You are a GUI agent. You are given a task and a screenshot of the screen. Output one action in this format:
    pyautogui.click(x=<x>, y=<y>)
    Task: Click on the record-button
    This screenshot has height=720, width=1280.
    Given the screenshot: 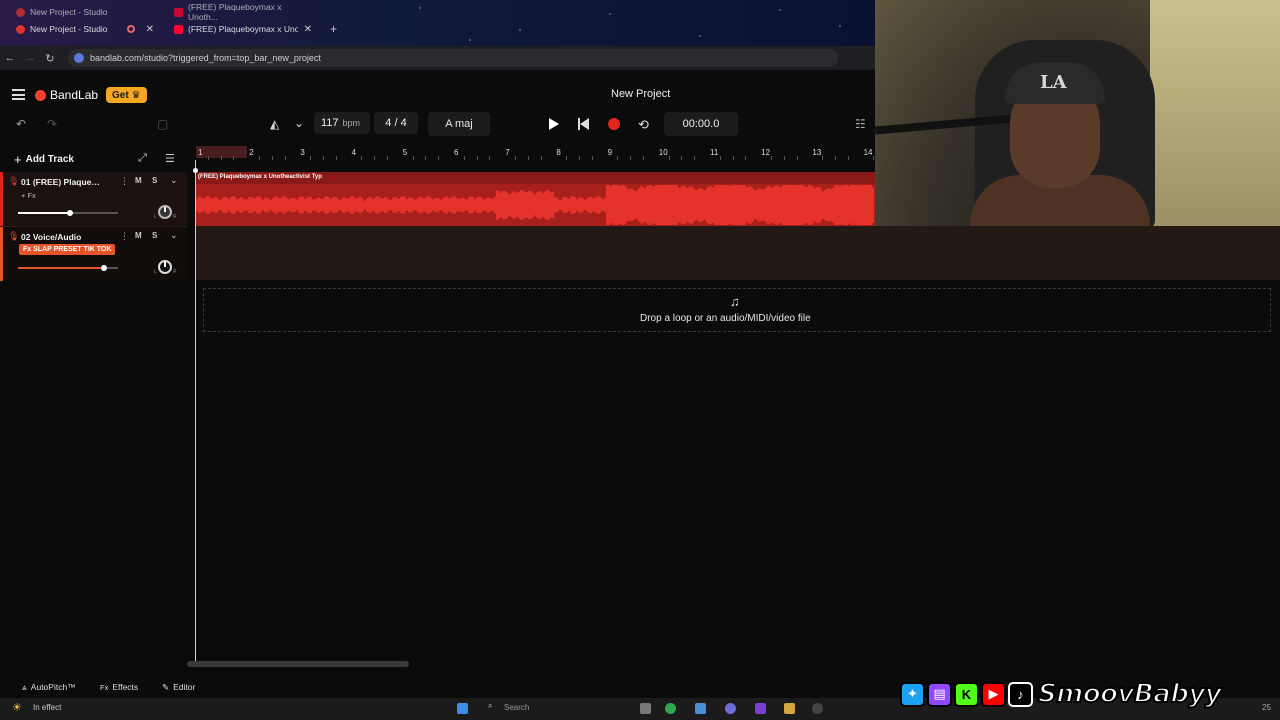 What is the action you would take?
    pyautogui.click(x=614, y=124)
    